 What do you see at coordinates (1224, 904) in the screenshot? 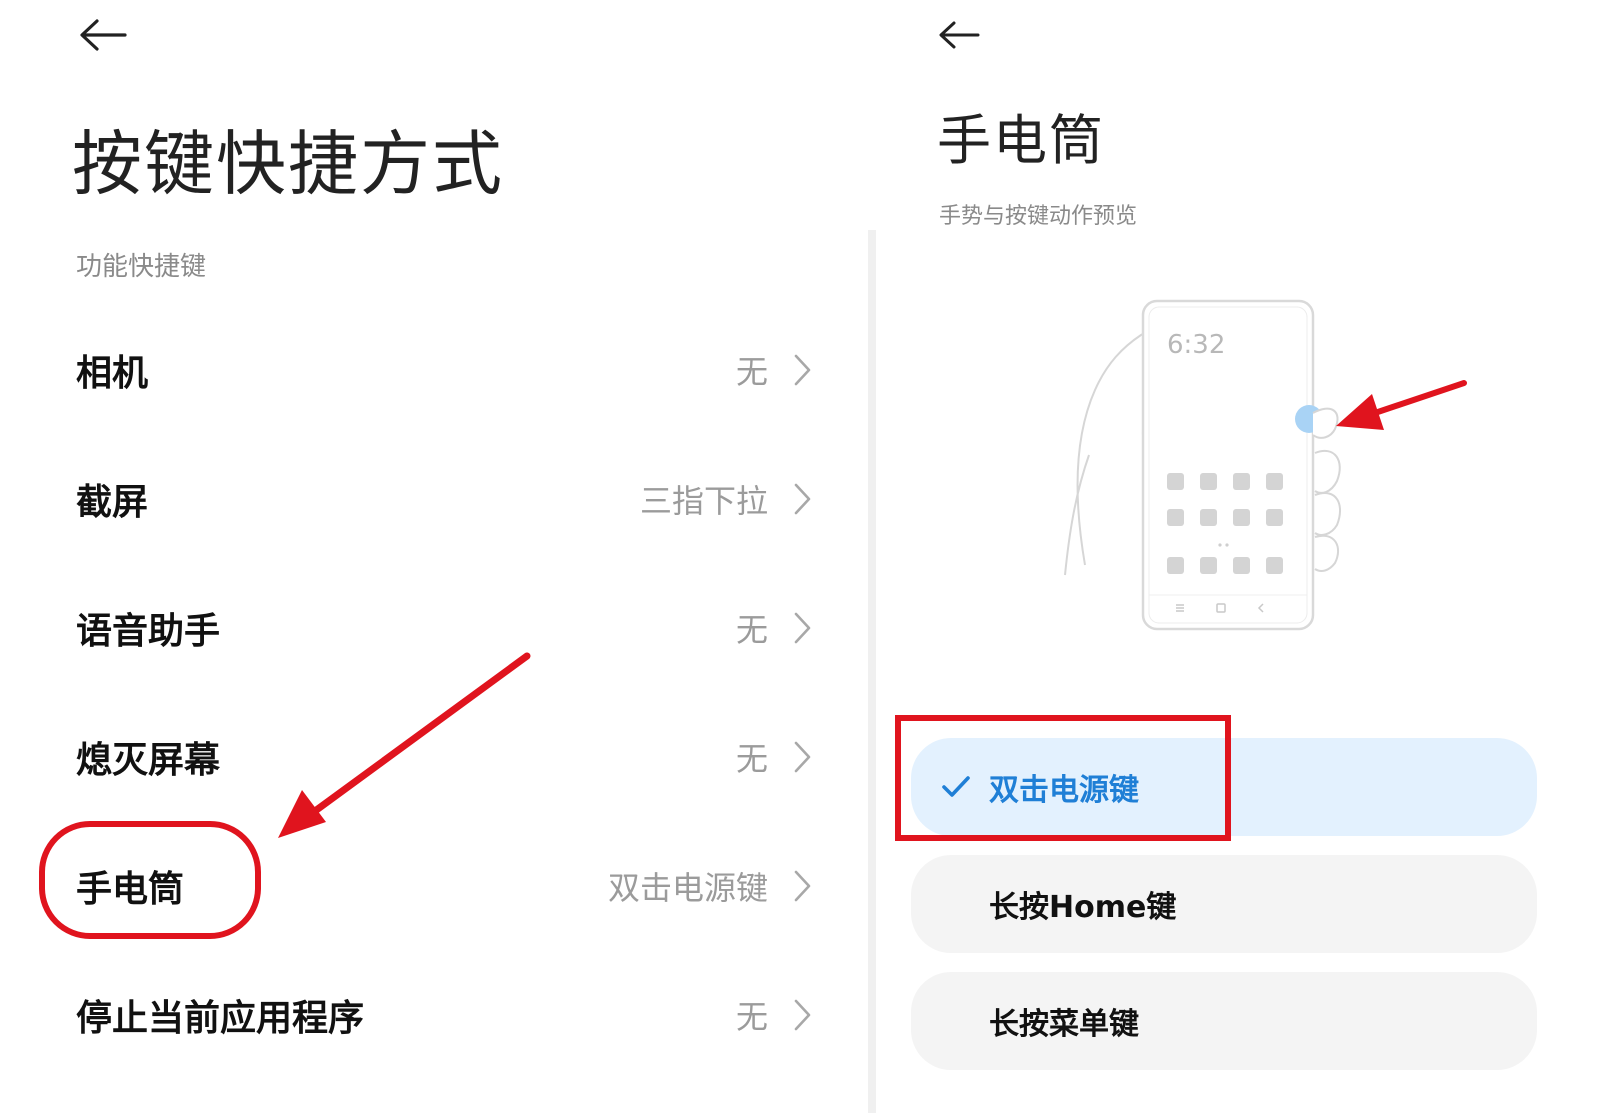
I see `option-long-press-home: 长按Home键` at bounding box center [1224, 904].